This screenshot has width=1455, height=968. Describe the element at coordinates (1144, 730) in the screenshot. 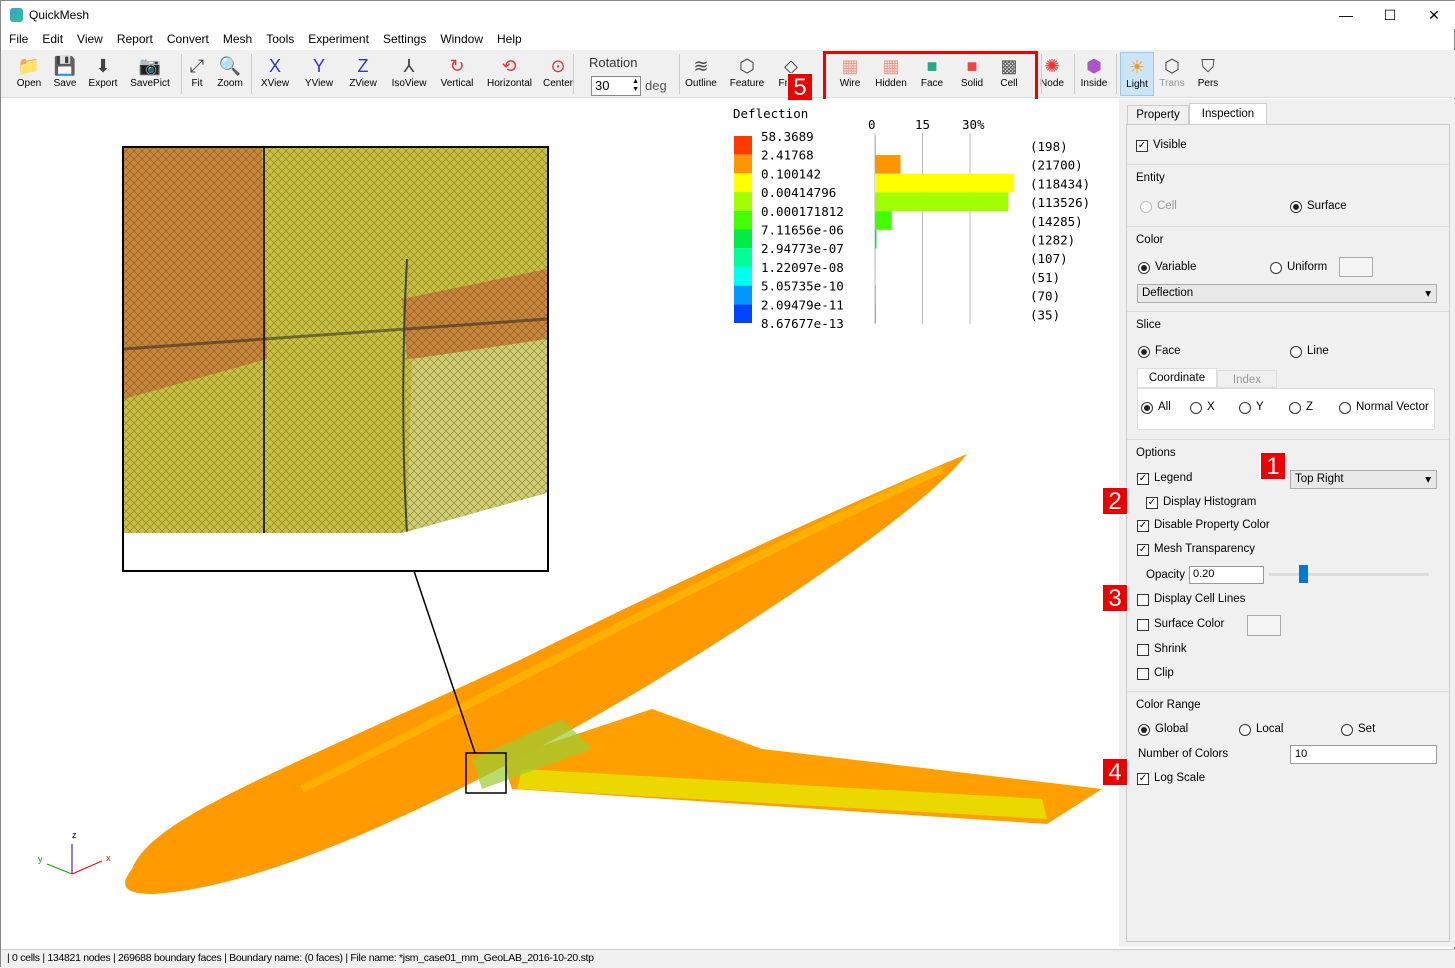

I see `range-global-radio` at that location.